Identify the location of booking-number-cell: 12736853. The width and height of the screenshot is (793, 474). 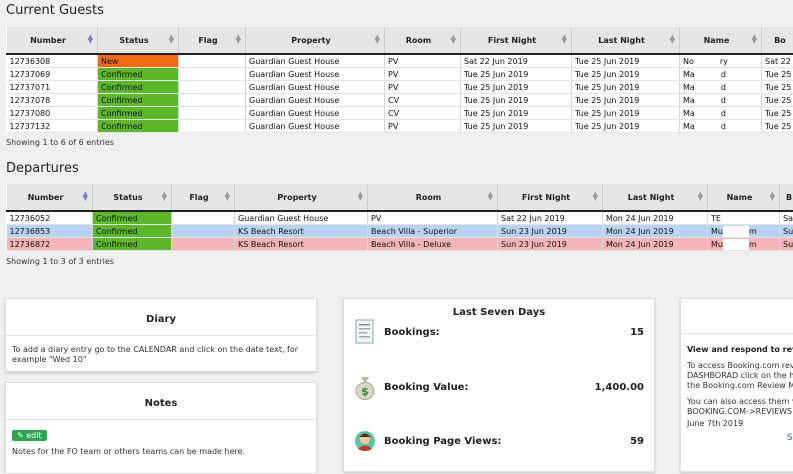
(50, 231).